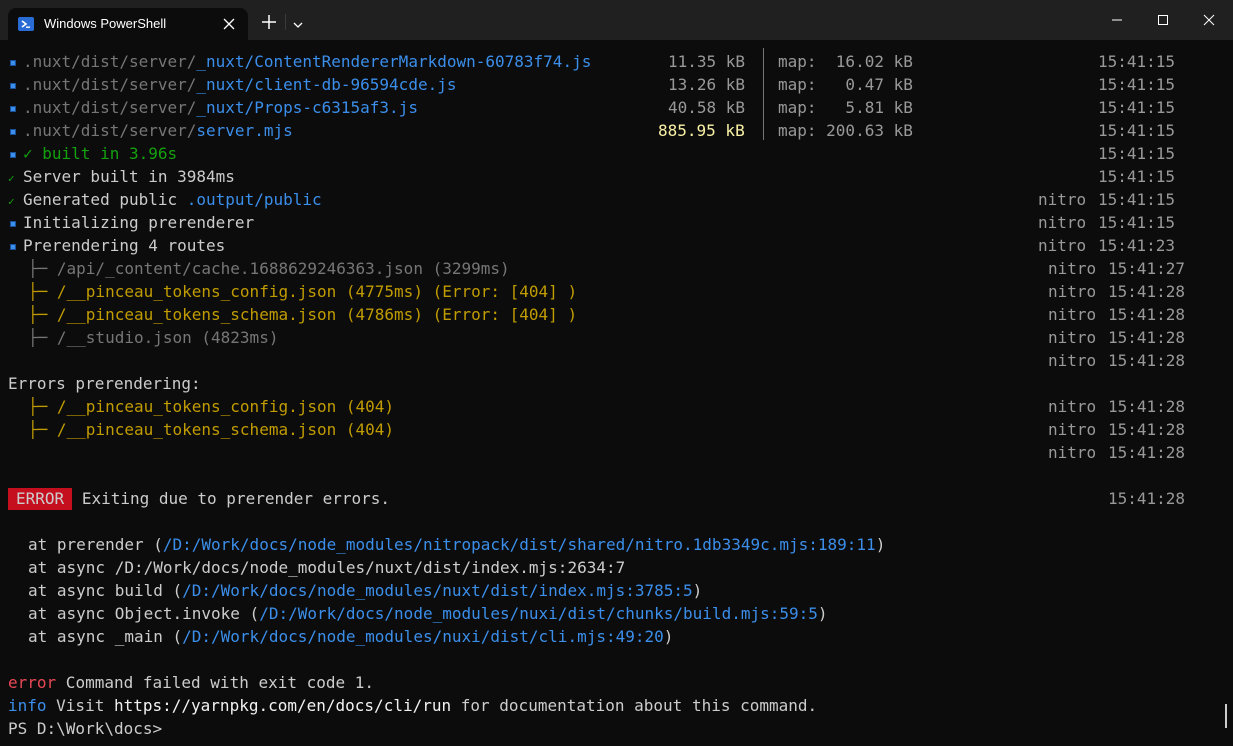 The width and height of the screenshot is (1233, 746). What do you see at coordinates (236, 498) in the screenshot?
I see `error-message: Exiting due to prerender errors.` at bounding box center [236, 498].